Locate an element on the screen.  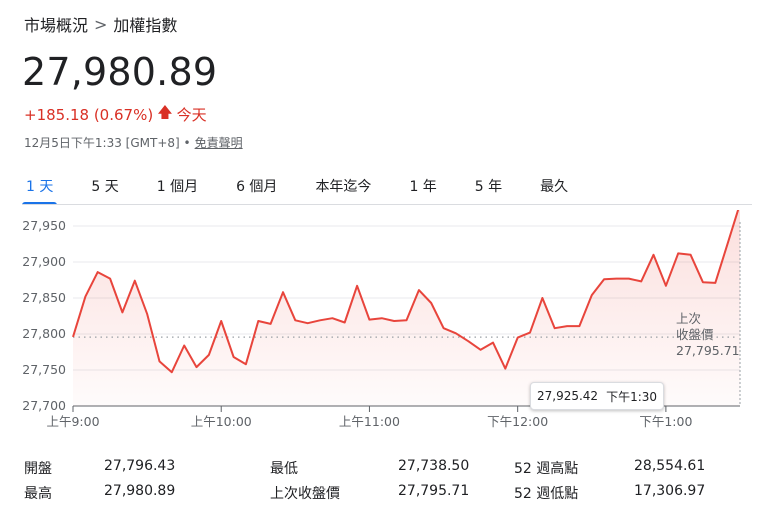
y-tick-label: 27,950 is located at coordinates (44, 225).